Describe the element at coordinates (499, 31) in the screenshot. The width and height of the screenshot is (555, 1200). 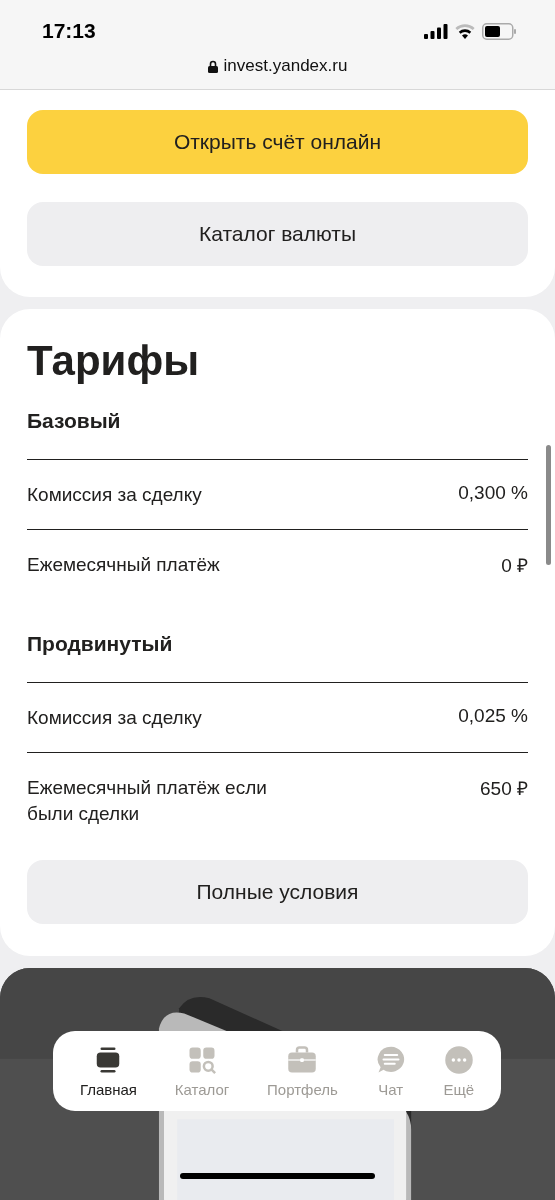
I see `battery-icon` at that location.